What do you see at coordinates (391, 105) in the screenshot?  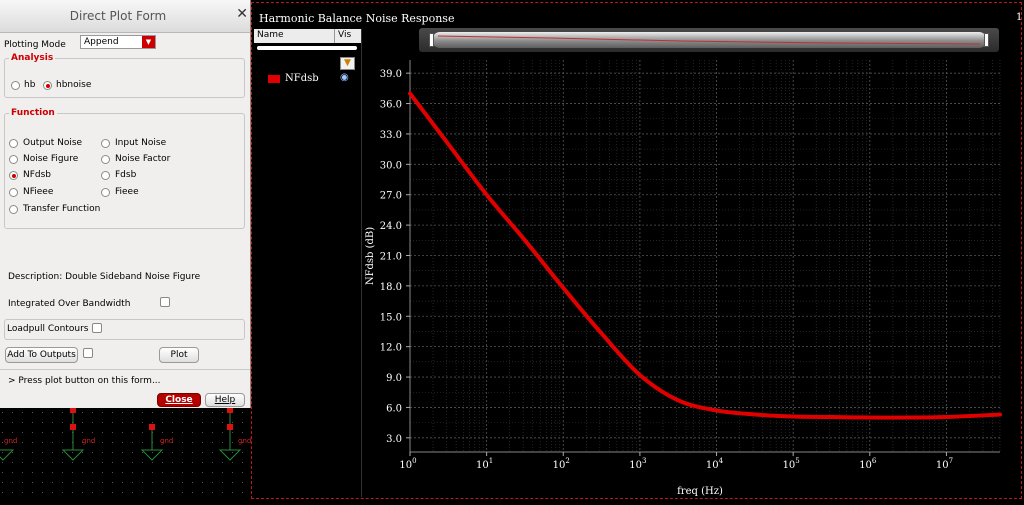 I see `y-tick-label: 36.0` at bounding box center [391, 105].